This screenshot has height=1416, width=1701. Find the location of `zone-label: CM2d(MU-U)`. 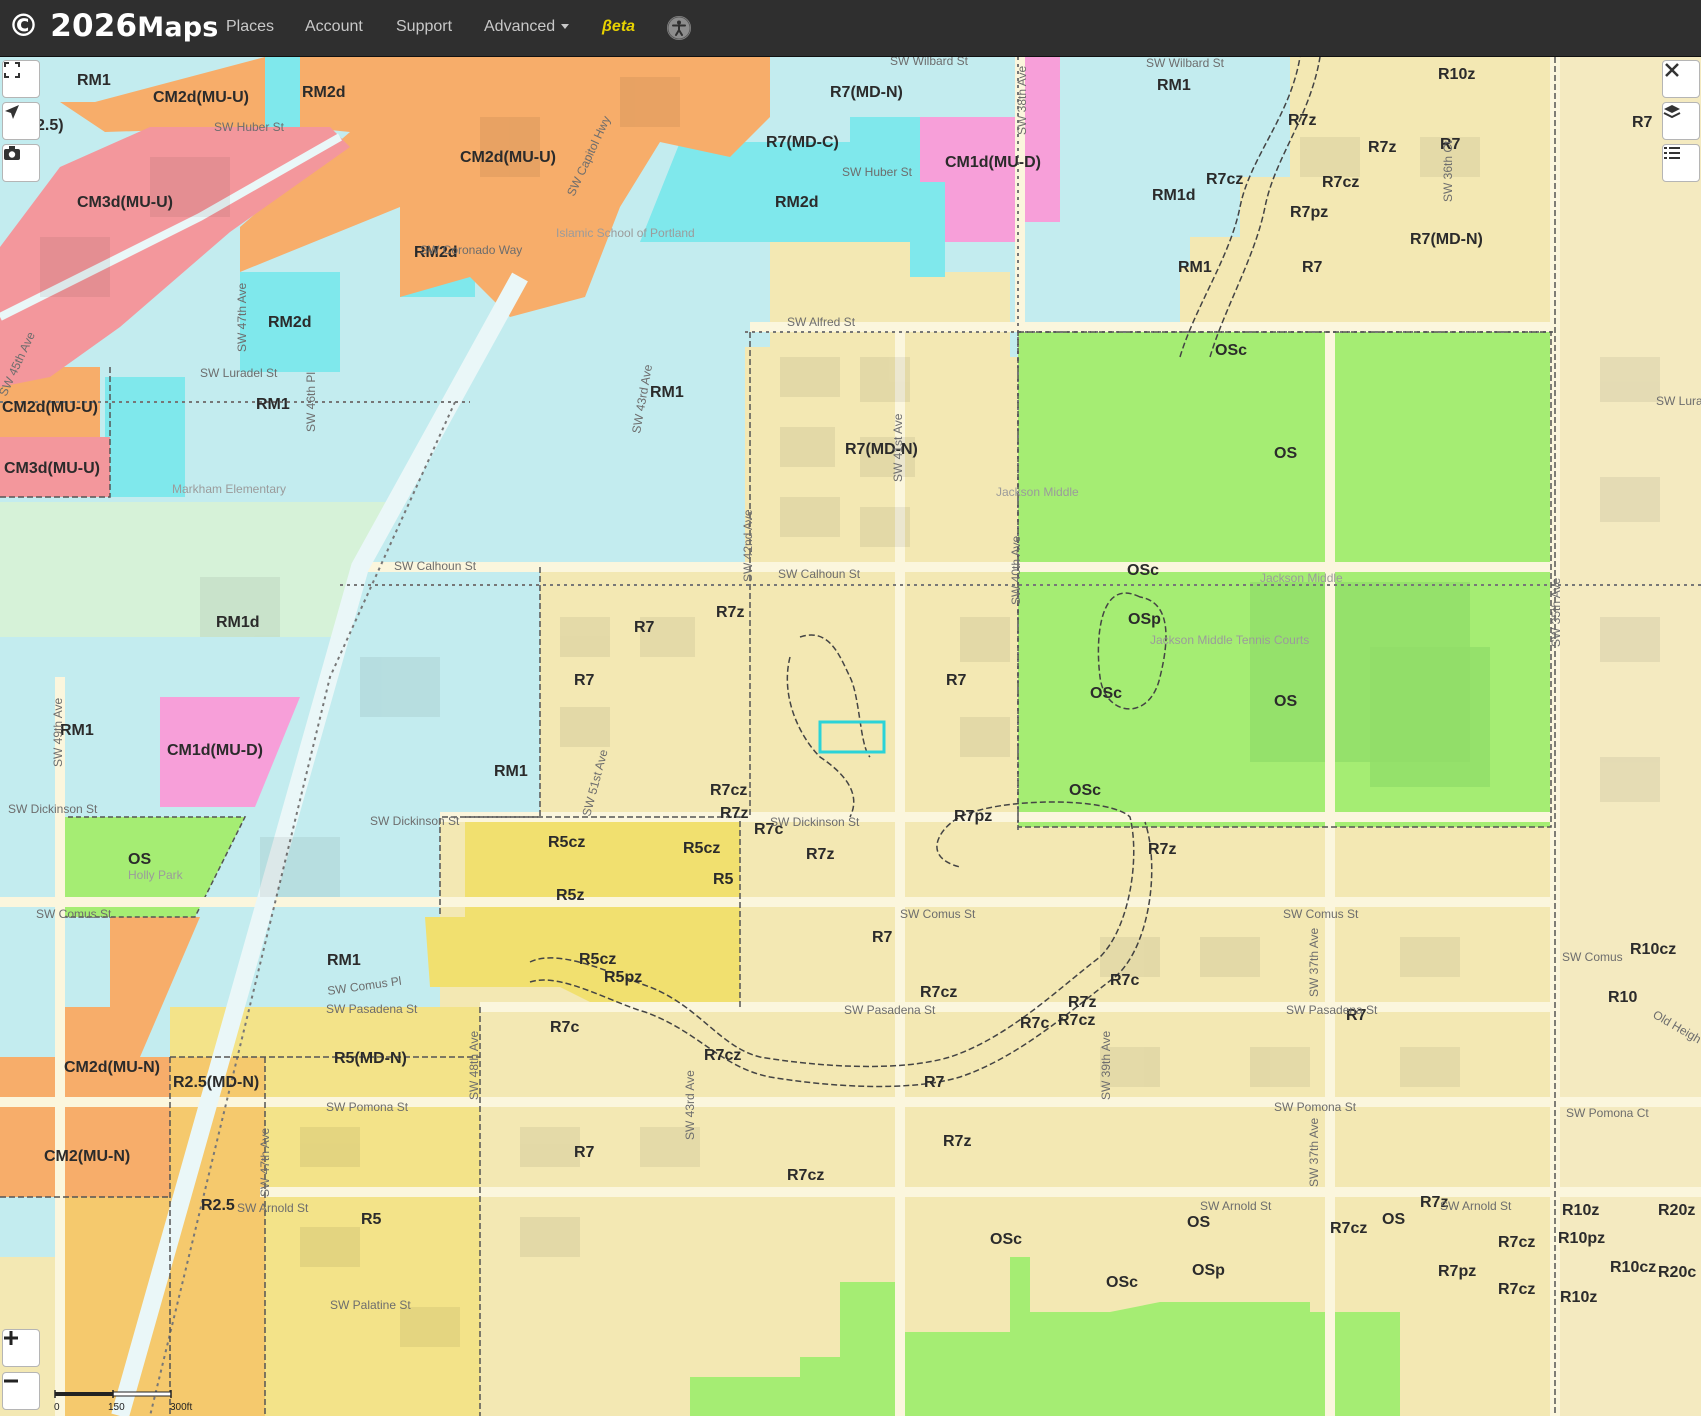

zone-label: CM2d(MU-U) is located at coordinates (201, 97).